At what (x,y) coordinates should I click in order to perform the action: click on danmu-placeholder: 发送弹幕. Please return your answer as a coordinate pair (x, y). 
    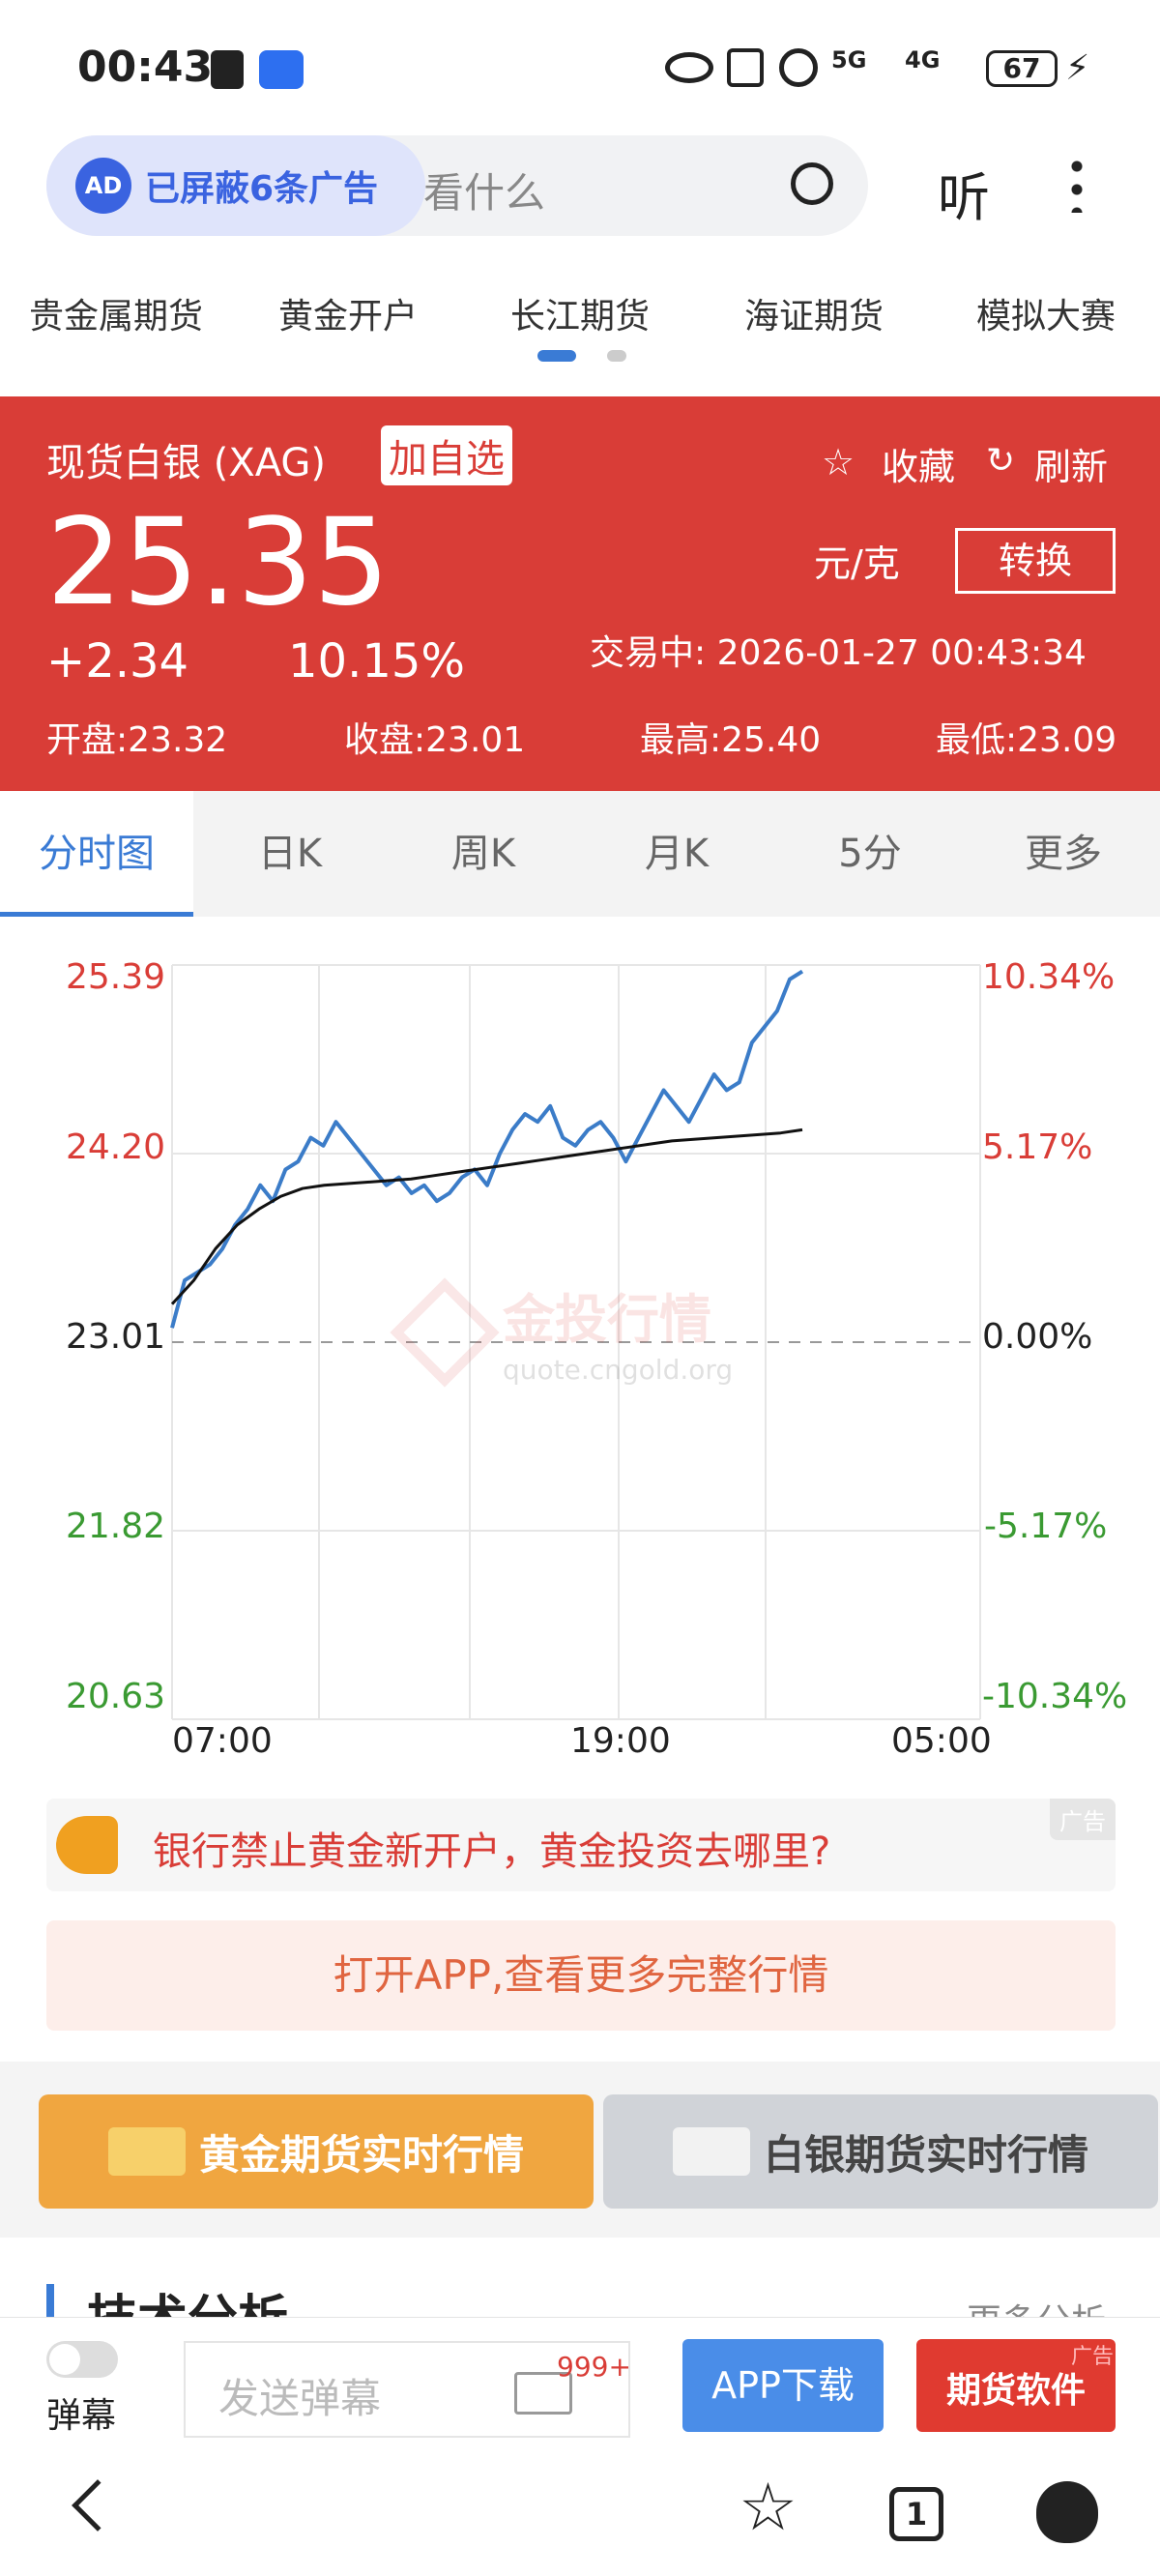
    Looking at the image, I should click on (300, 2398).